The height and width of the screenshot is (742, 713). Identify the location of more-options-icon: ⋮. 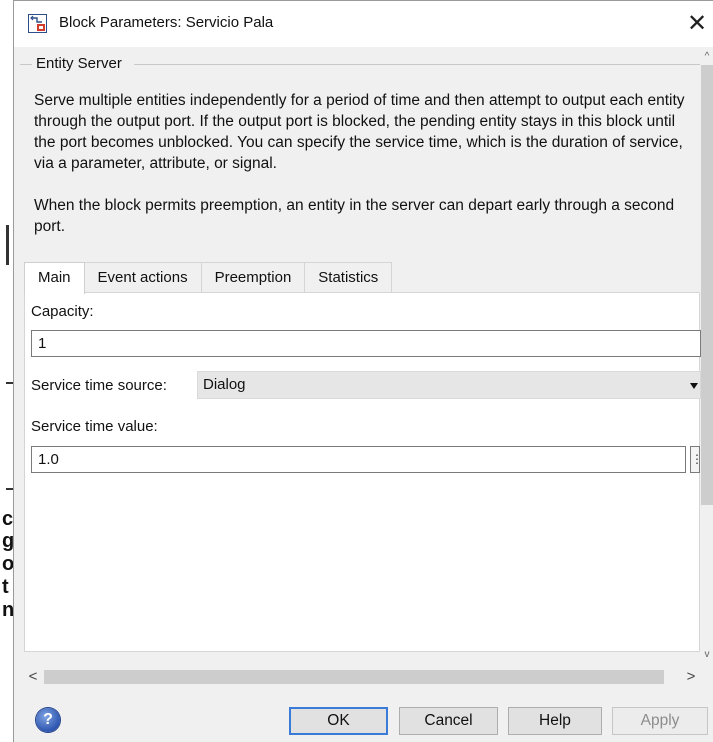
(697, 459).